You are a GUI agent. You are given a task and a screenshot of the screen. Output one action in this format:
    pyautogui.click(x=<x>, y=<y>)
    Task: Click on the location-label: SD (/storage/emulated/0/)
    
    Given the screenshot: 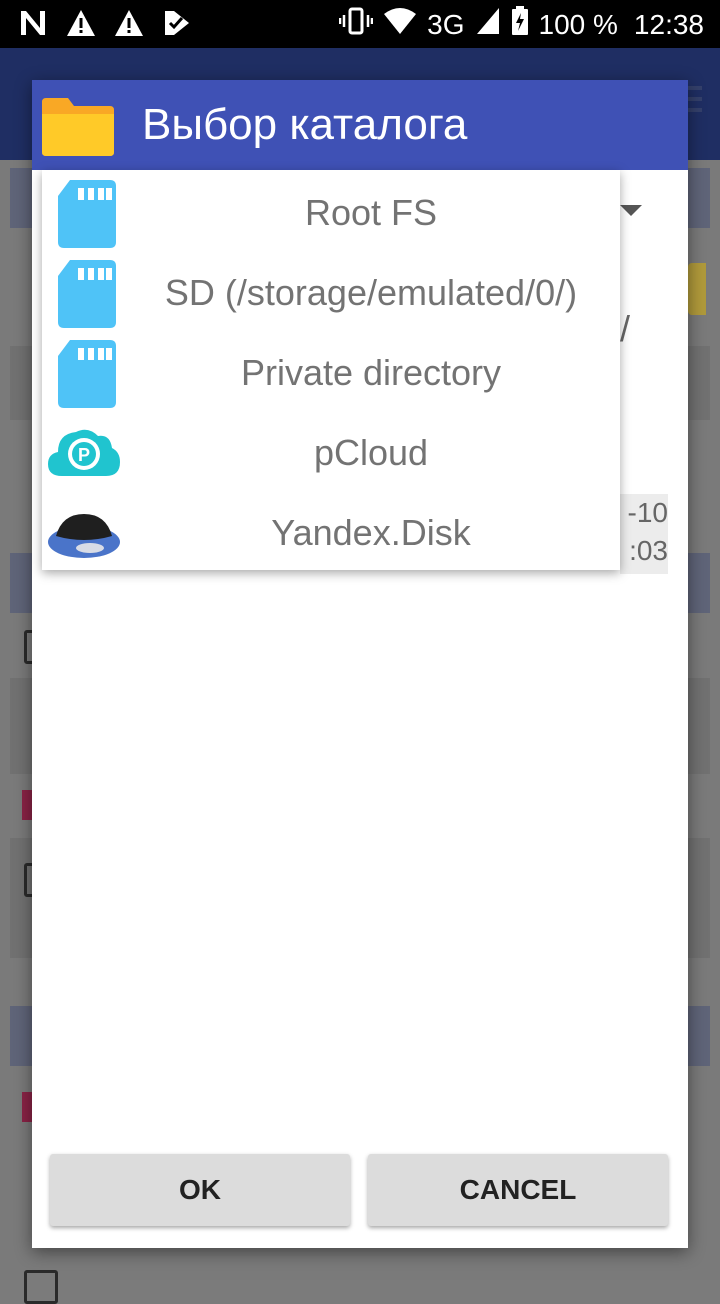 What is the action you would take?
    pyautogui.click(x=371, y=292)
    